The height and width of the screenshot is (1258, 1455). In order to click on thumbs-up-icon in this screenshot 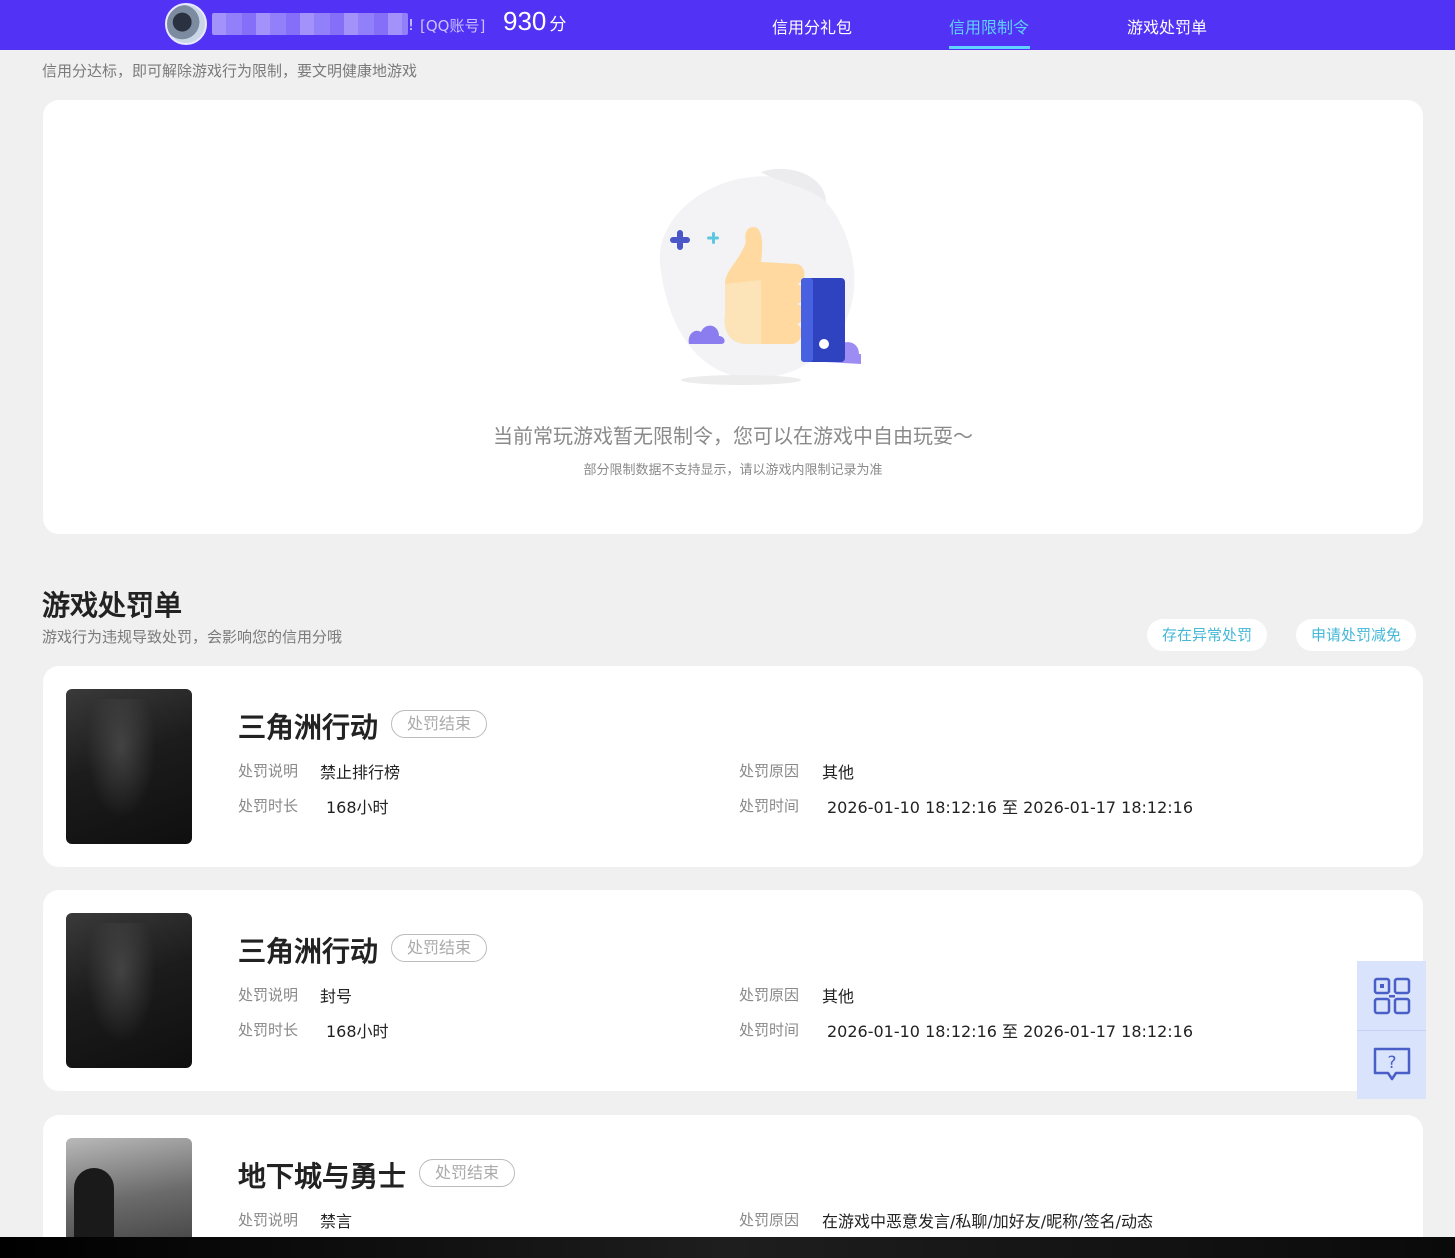, I will do `click(760, 276)`.